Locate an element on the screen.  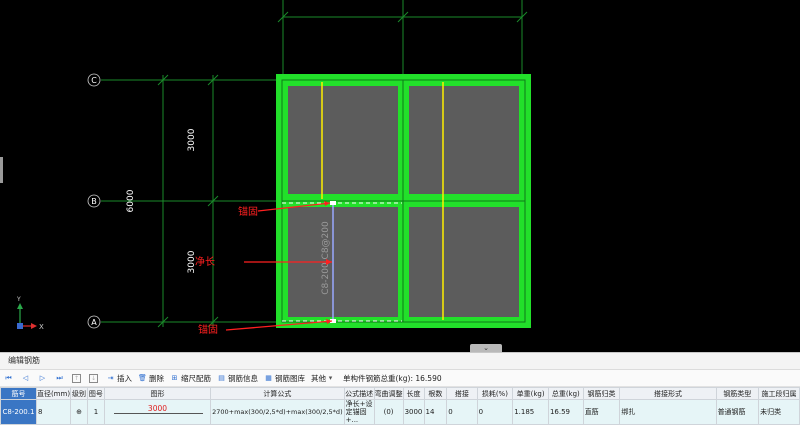
slab-panel-top-right is located at coordinates (464, 140).